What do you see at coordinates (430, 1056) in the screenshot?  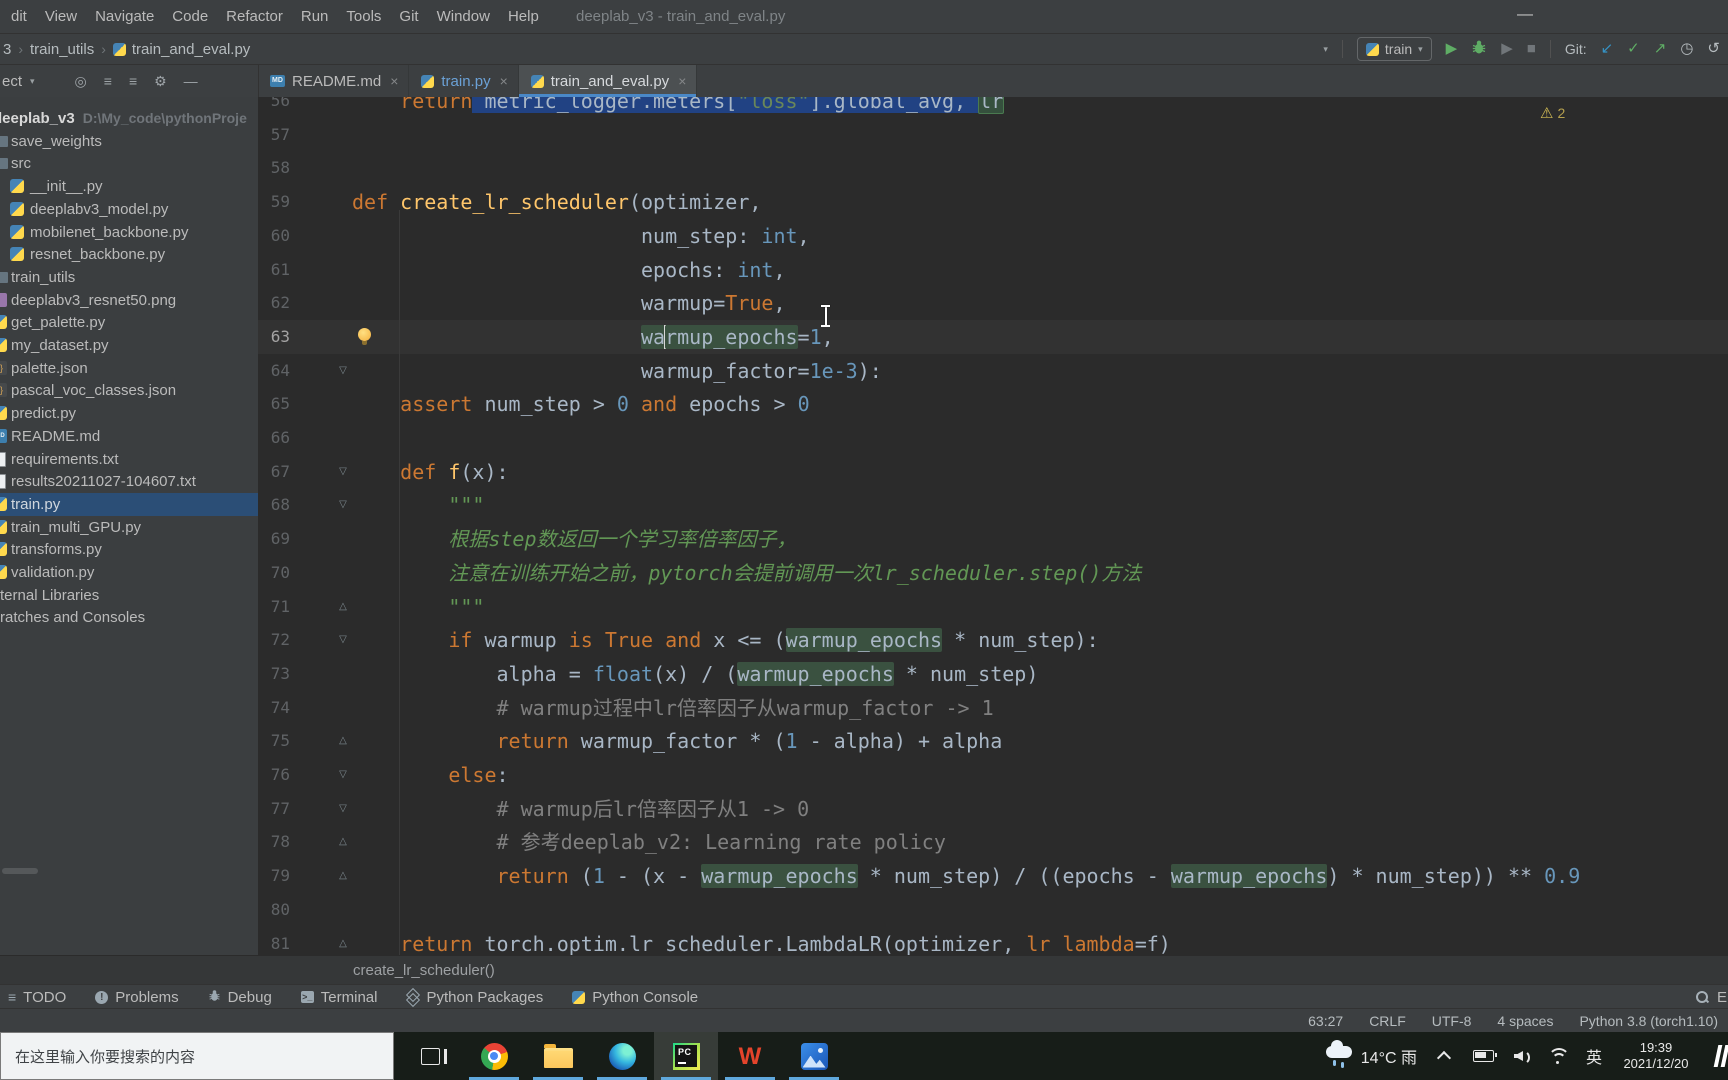 I see `task-view-taskbar-button` at bounding box center [430, 1056].